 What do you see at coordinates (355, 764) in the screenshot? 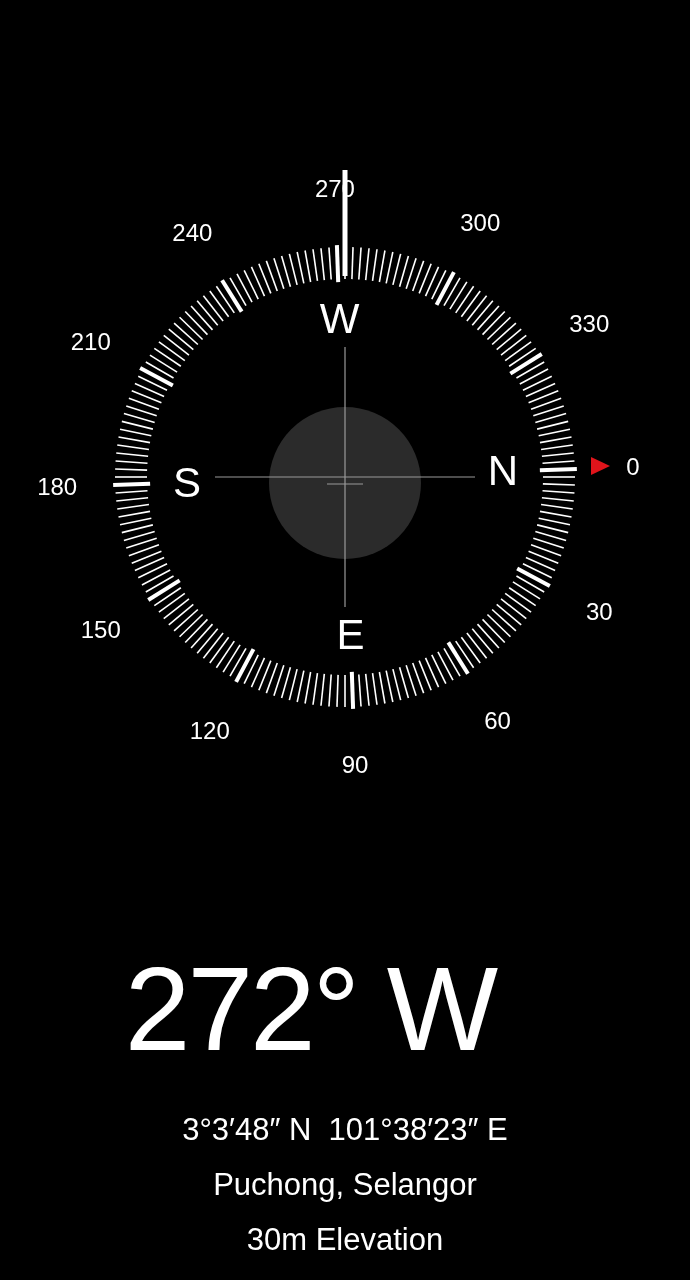
I see `degree-label: 90` at bounding box center [355, 764].